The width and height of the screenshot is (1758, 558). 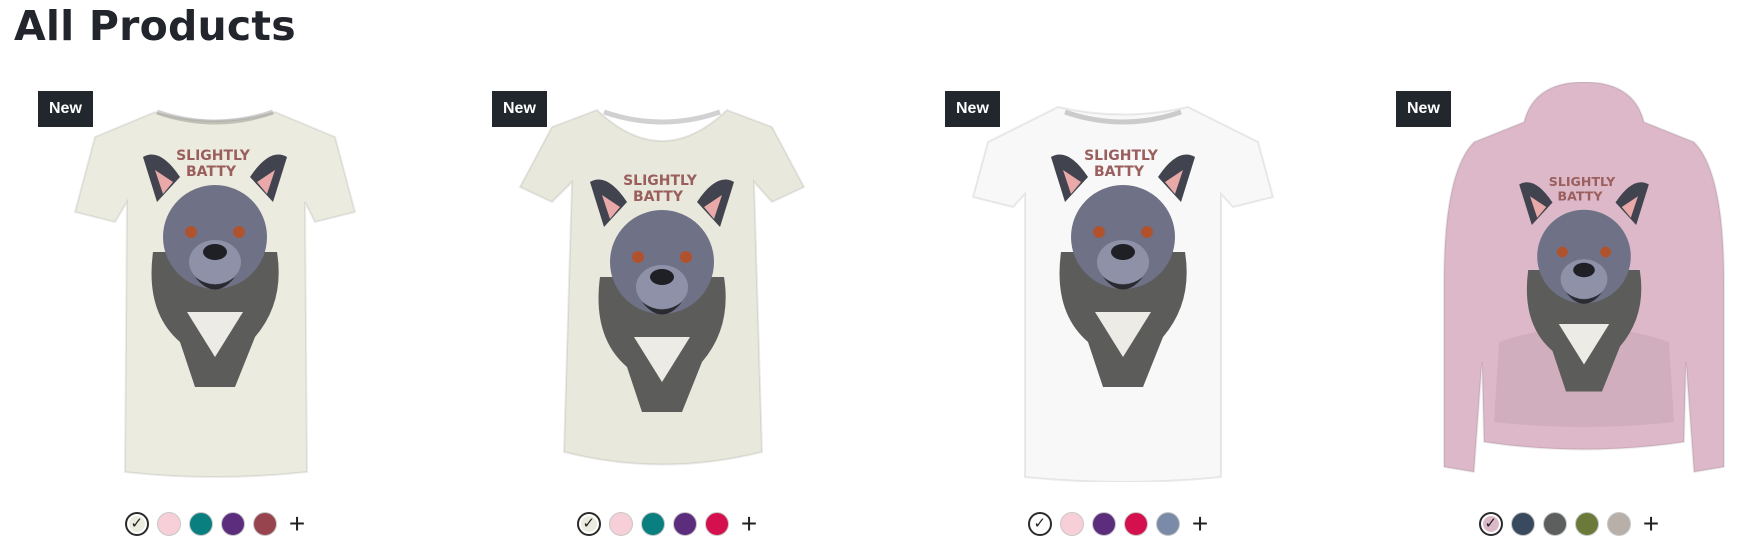 I want to click on page-title: All Products, so click(x=155, y=26).